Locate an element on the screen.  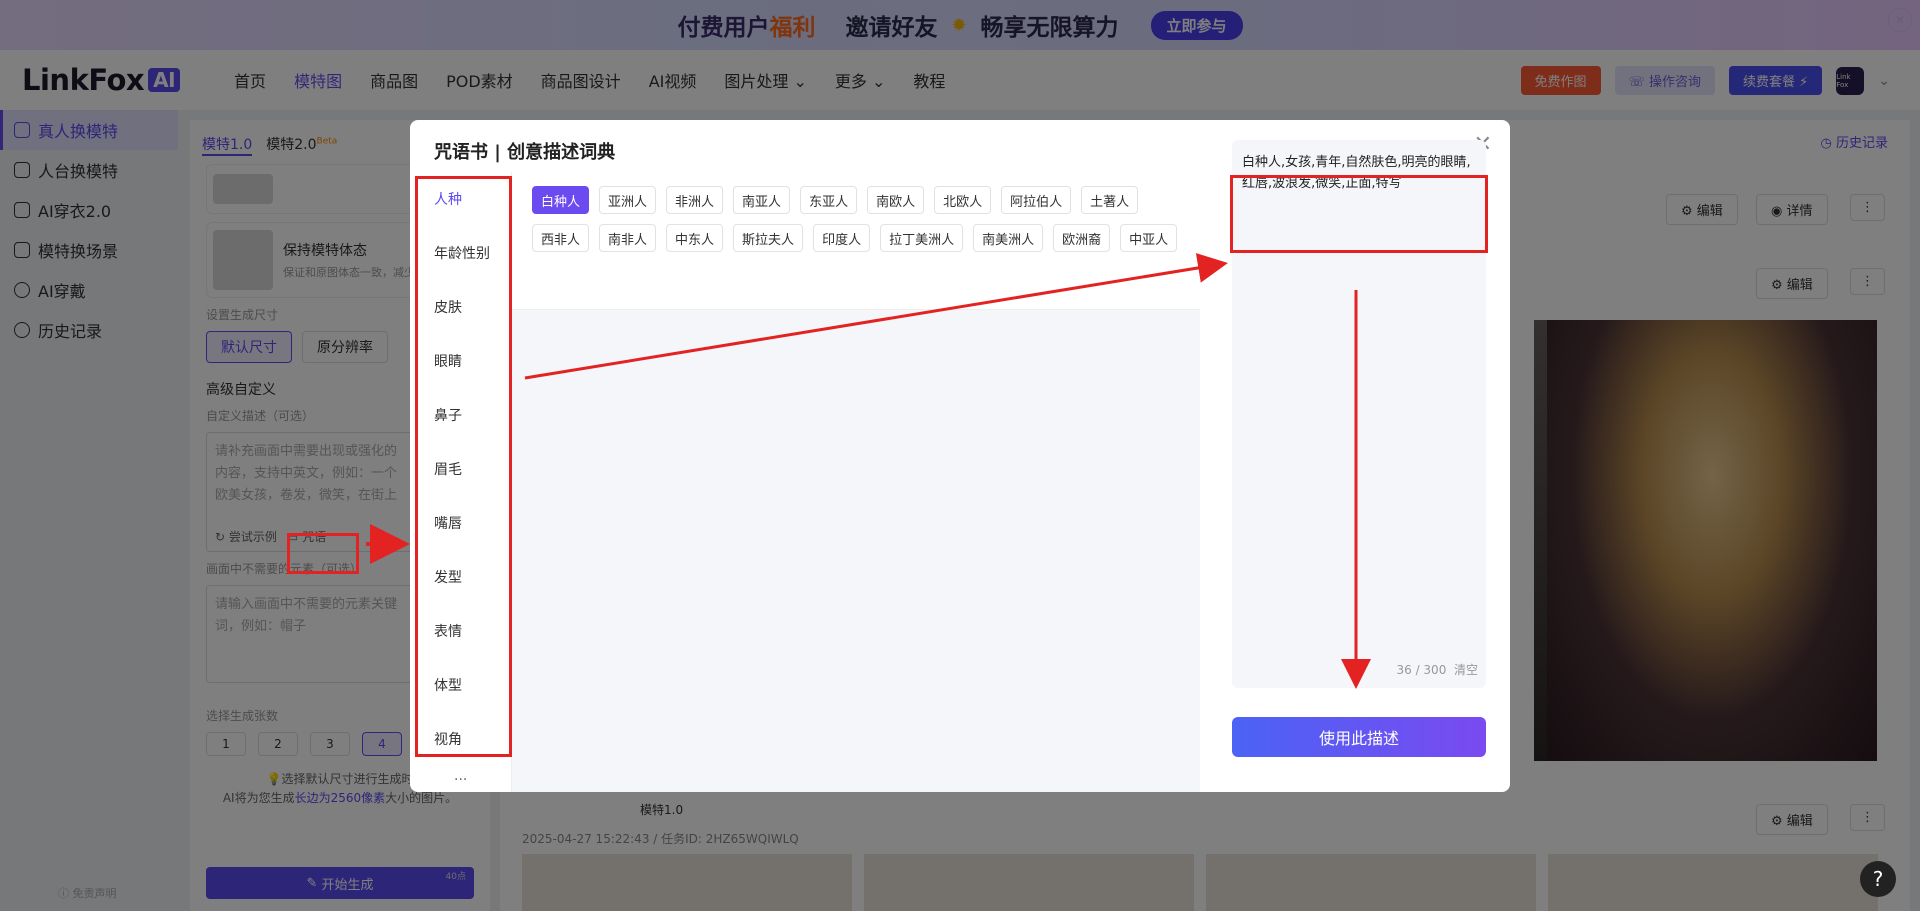
tag-slavic: 斯拉夫人 is located at coordinates (768, 238).